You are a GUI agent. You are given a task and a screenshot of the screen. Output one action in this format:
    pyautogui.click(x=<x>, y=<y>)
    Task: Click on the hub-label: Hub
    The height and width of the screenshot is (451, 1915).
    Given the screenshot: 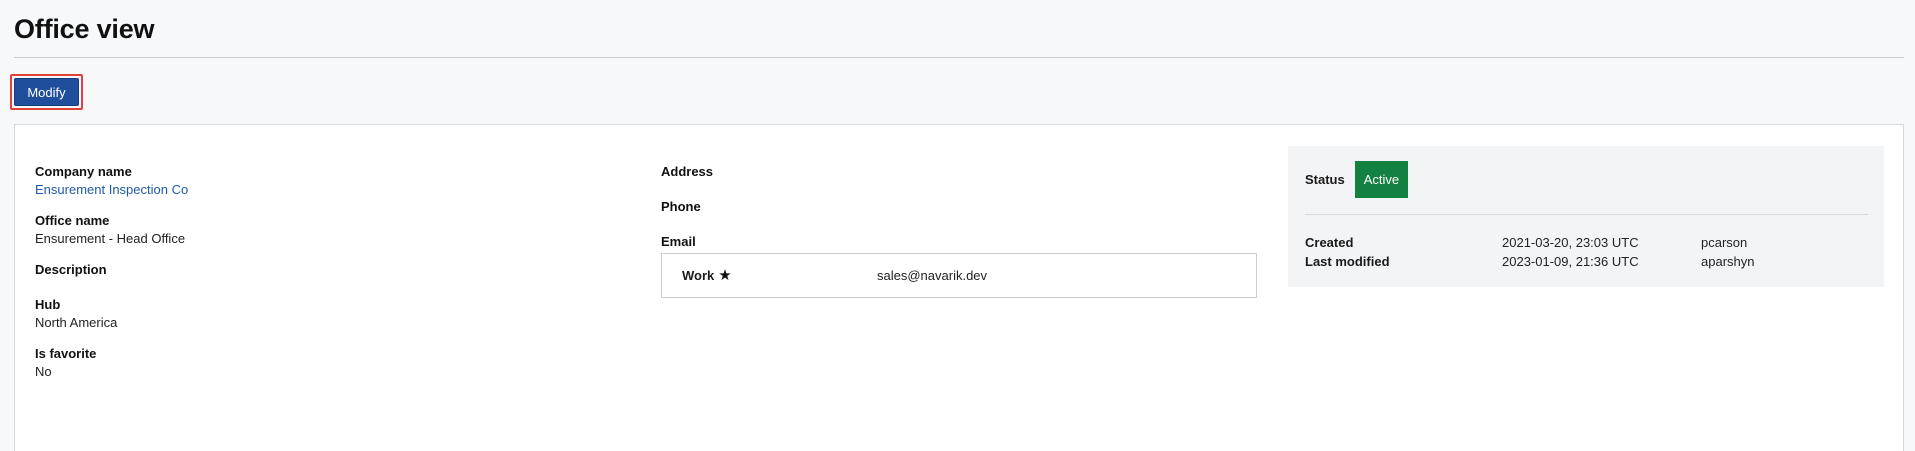 What is the action you would take?
    pyautogui.click(x=48, y=304)
    